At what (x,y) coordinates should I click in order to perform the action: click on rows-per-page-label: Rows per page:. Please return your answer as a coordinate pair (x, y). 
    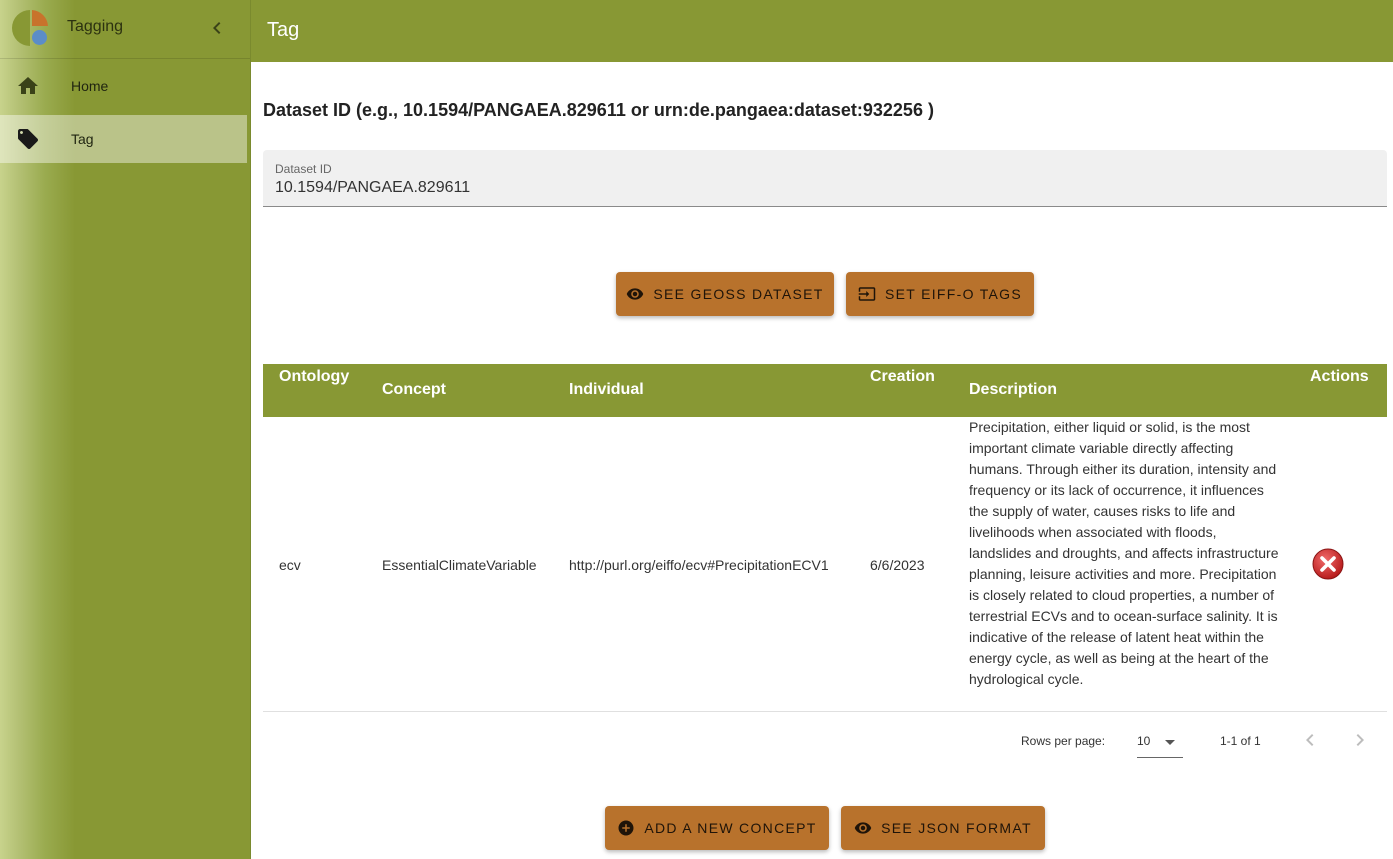
    Looking at the image, I should click on (1063, 741).